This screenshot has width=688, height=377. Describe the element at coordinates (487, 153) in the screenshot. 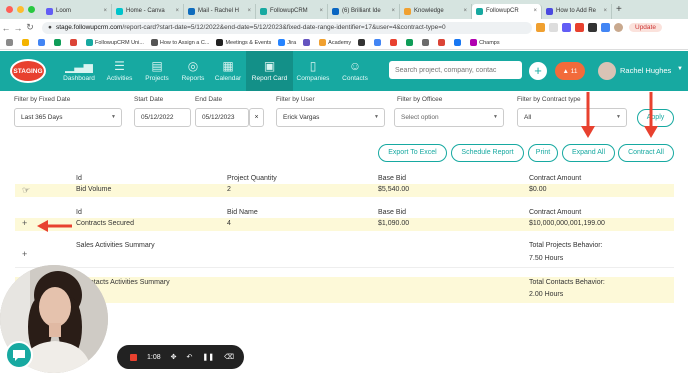

I see `schedule-report-button: Schedule Report` at that location.